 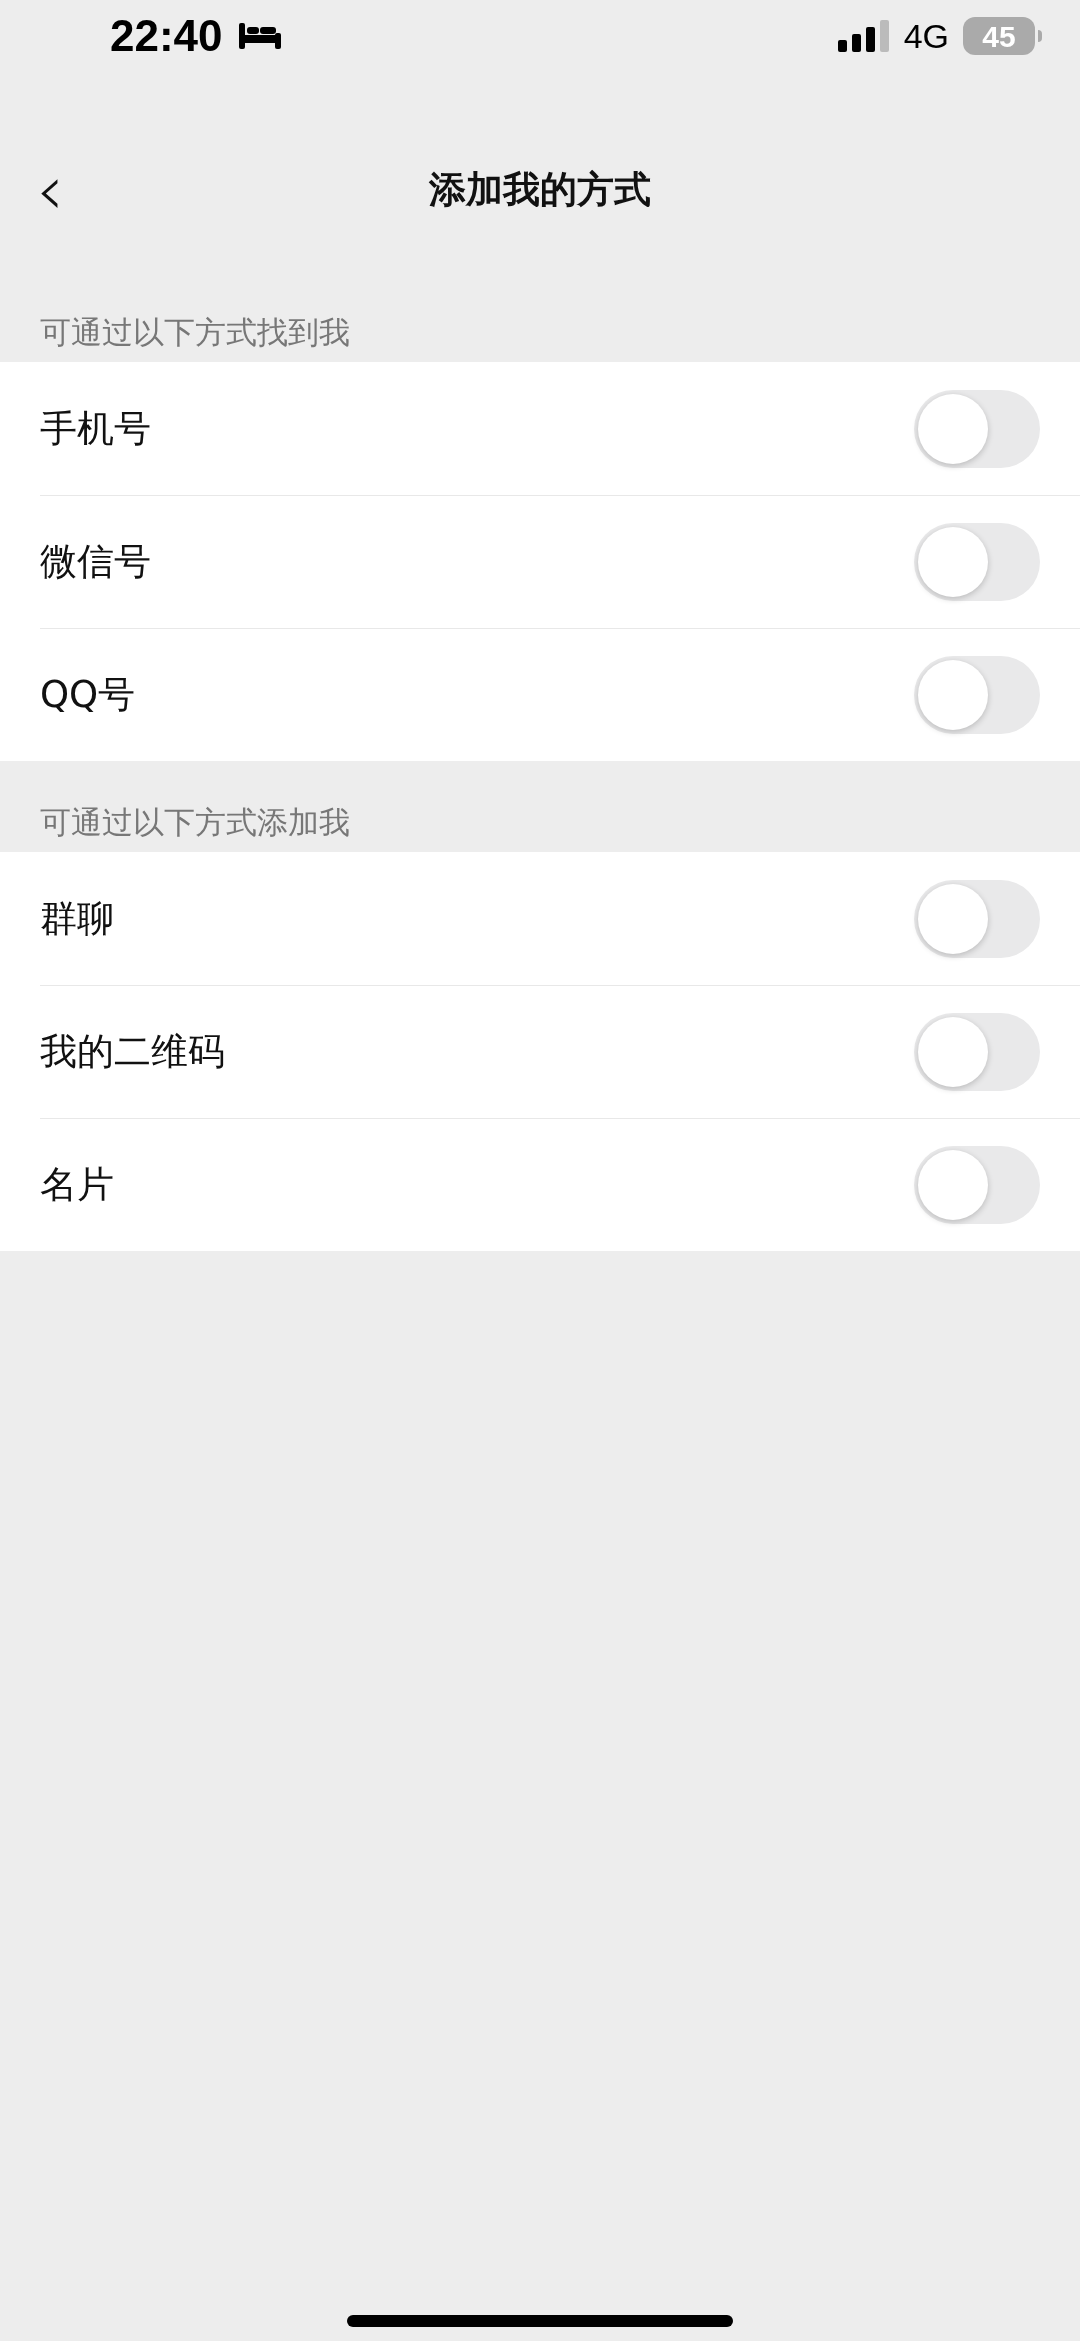 What do you see at coordinates (95, 562) in the screenshot?
I see `setting-label: 微信号` at bounding box center [95, 562].